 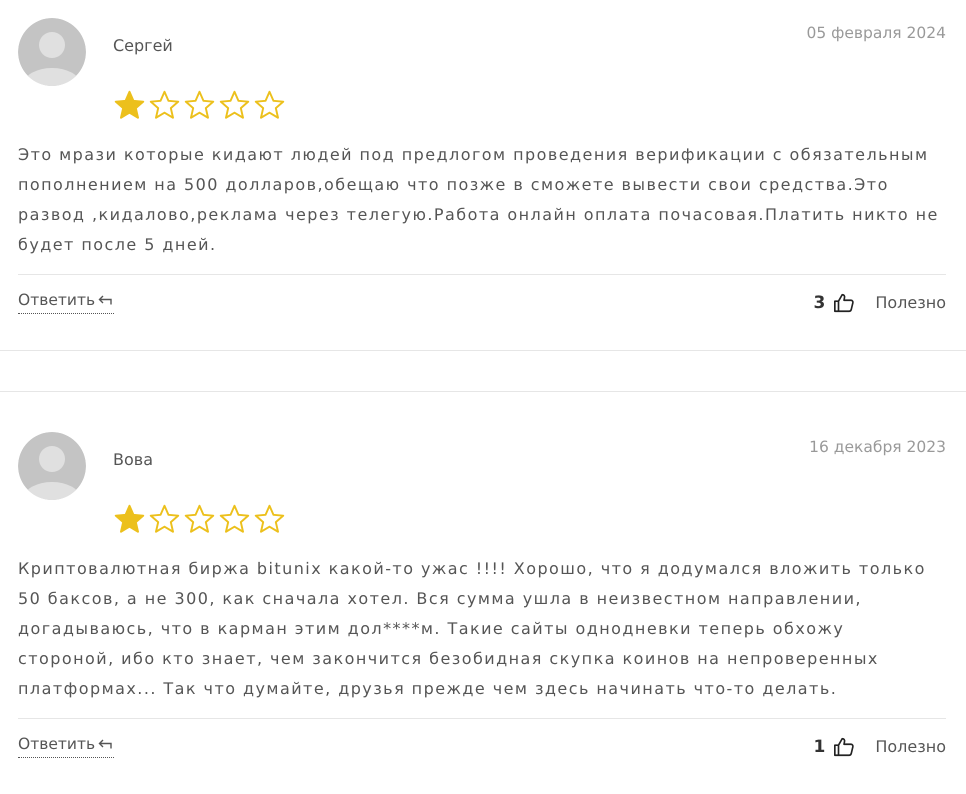 What do you see at coordinates (876, 33) in the screenshot?
I see `review-date: 05 февраля 2024` at bounding box center [876, 33].